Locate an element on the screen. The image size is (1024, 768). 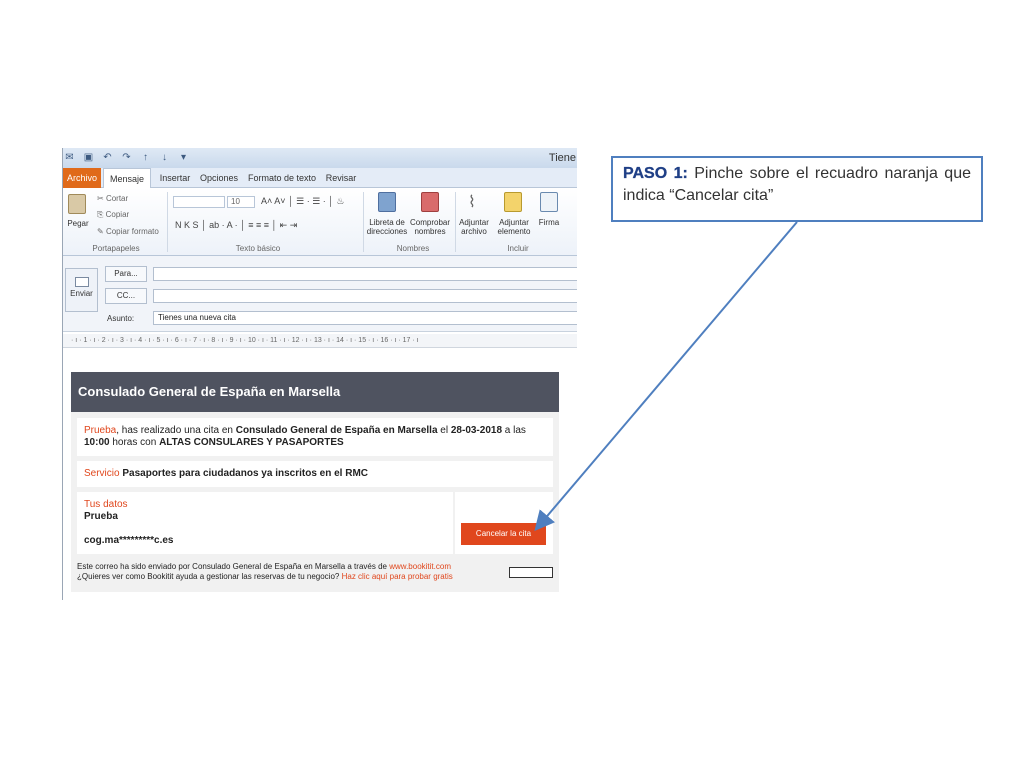
send-button: Enviar is located at coordinates (81, 290).